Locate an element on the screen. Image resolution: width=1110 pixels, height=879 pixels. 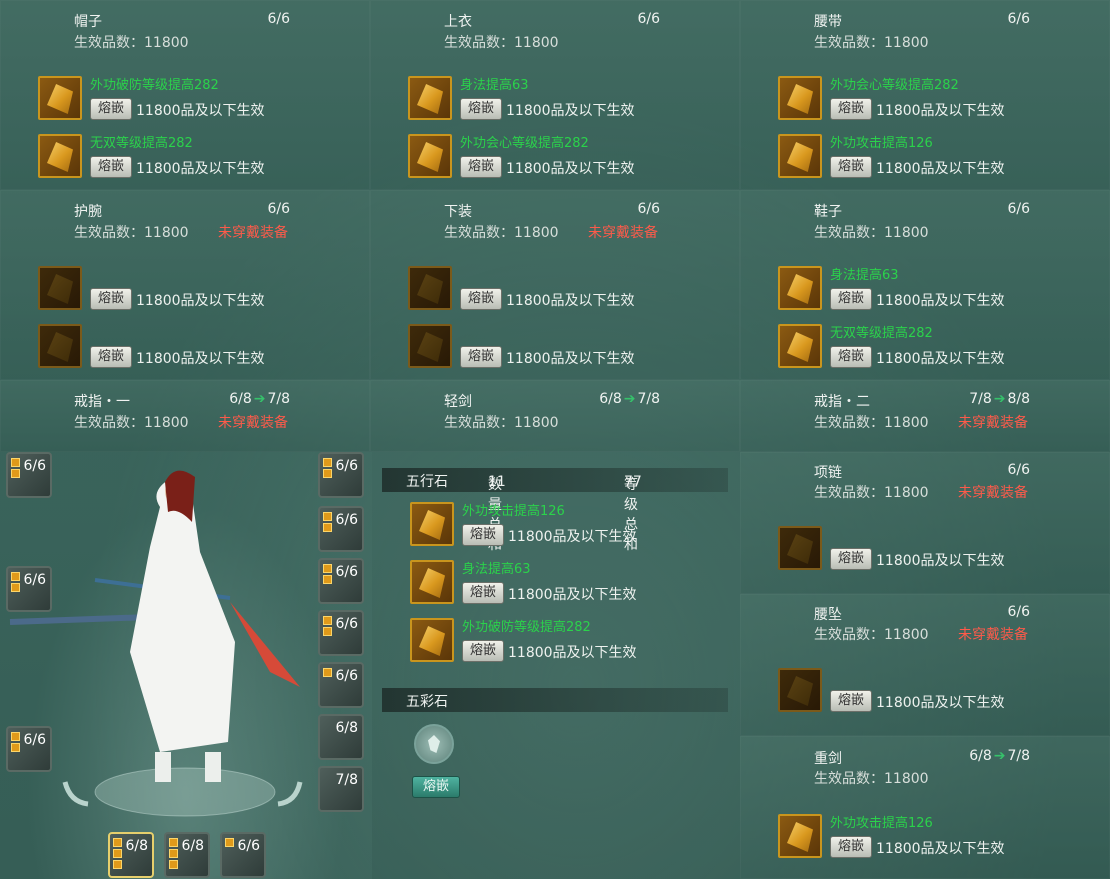
gem-name: 外功破防等级提高282 is located at coordinates (526, 627).